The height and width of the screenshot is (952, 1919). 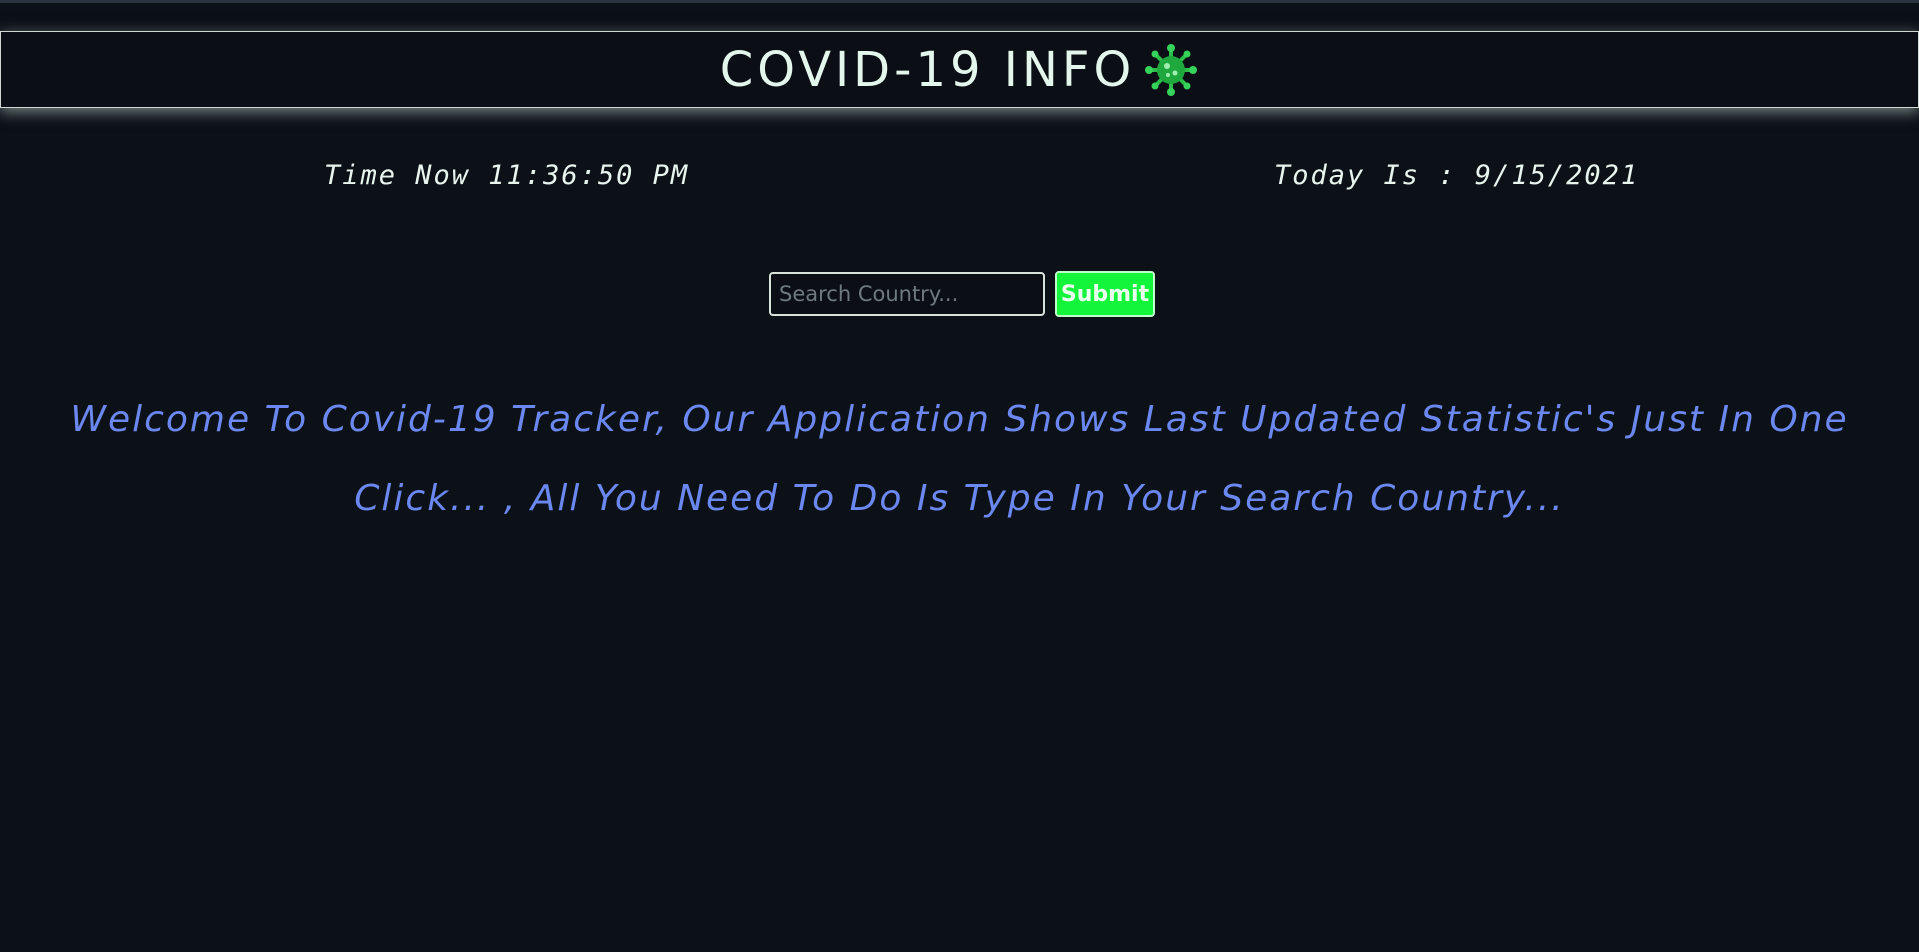 I want to click on submit-button: Submit, so click(x=1105, y=294).